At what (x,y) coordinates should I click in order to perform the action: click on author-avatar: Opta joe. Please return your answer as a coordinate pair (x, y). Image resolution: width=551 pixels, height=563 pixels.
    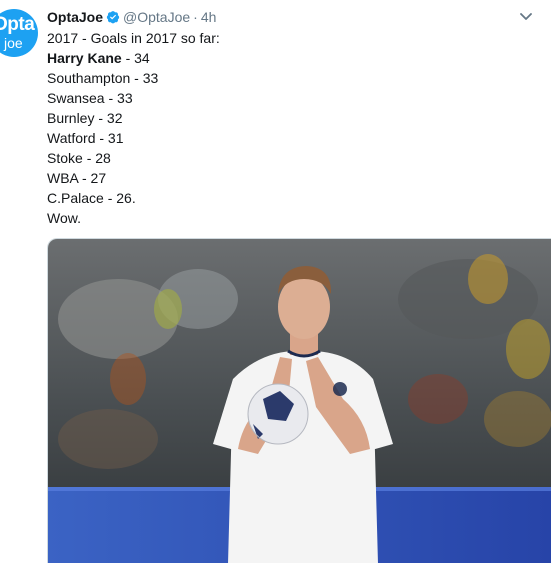
    Looking at the image, I should click on (19, 33).